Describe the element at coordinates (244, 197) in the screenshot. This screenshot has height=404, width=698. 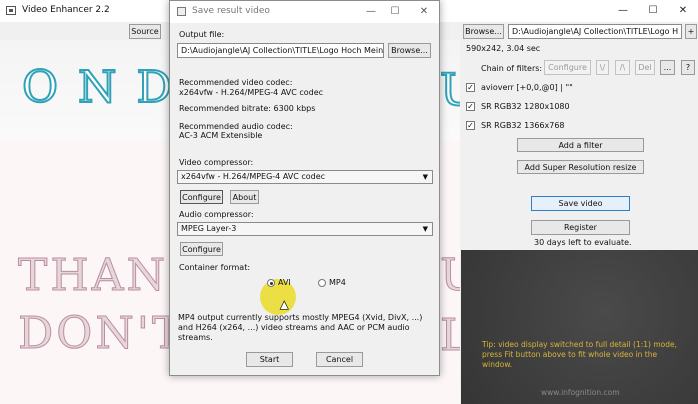
I see `about-button: About` at that location.